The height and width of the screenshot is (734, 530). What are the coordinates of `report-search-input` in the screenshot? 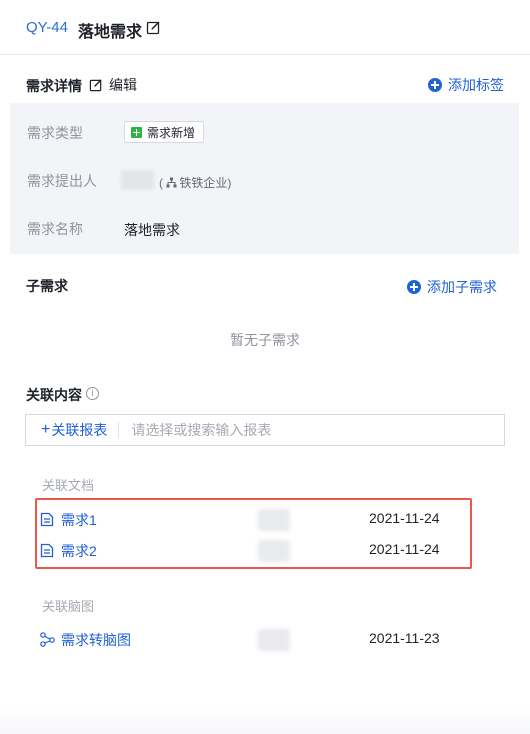 It's located at (296, 430).